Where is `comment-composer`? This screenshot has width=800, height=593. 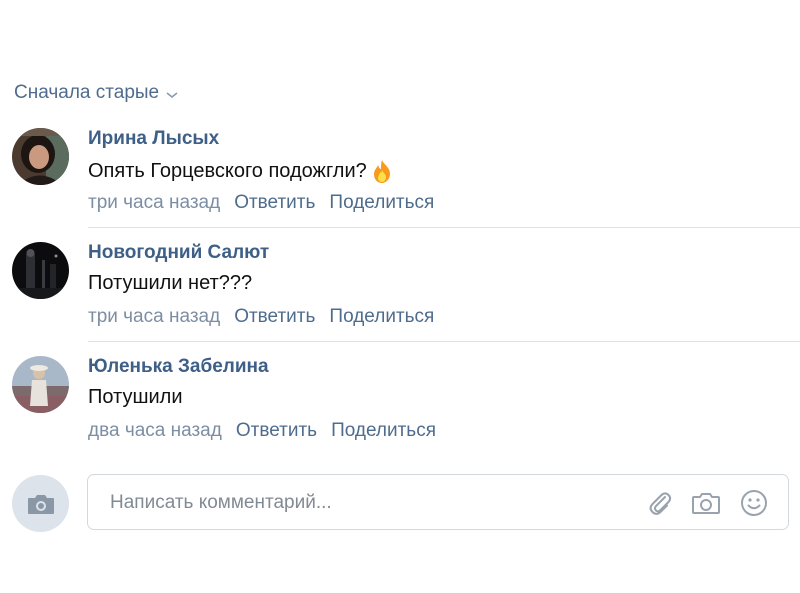
comment-composer is located at coordinates (401, 503).